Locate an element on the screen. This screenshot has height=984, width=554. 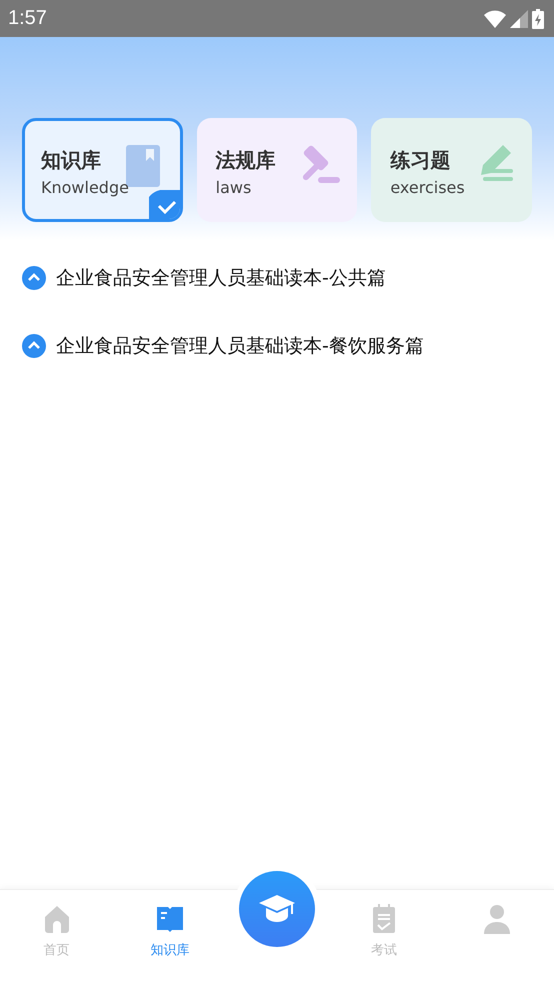
category-card: 法规库 laws is located at coordinates (277, 170).